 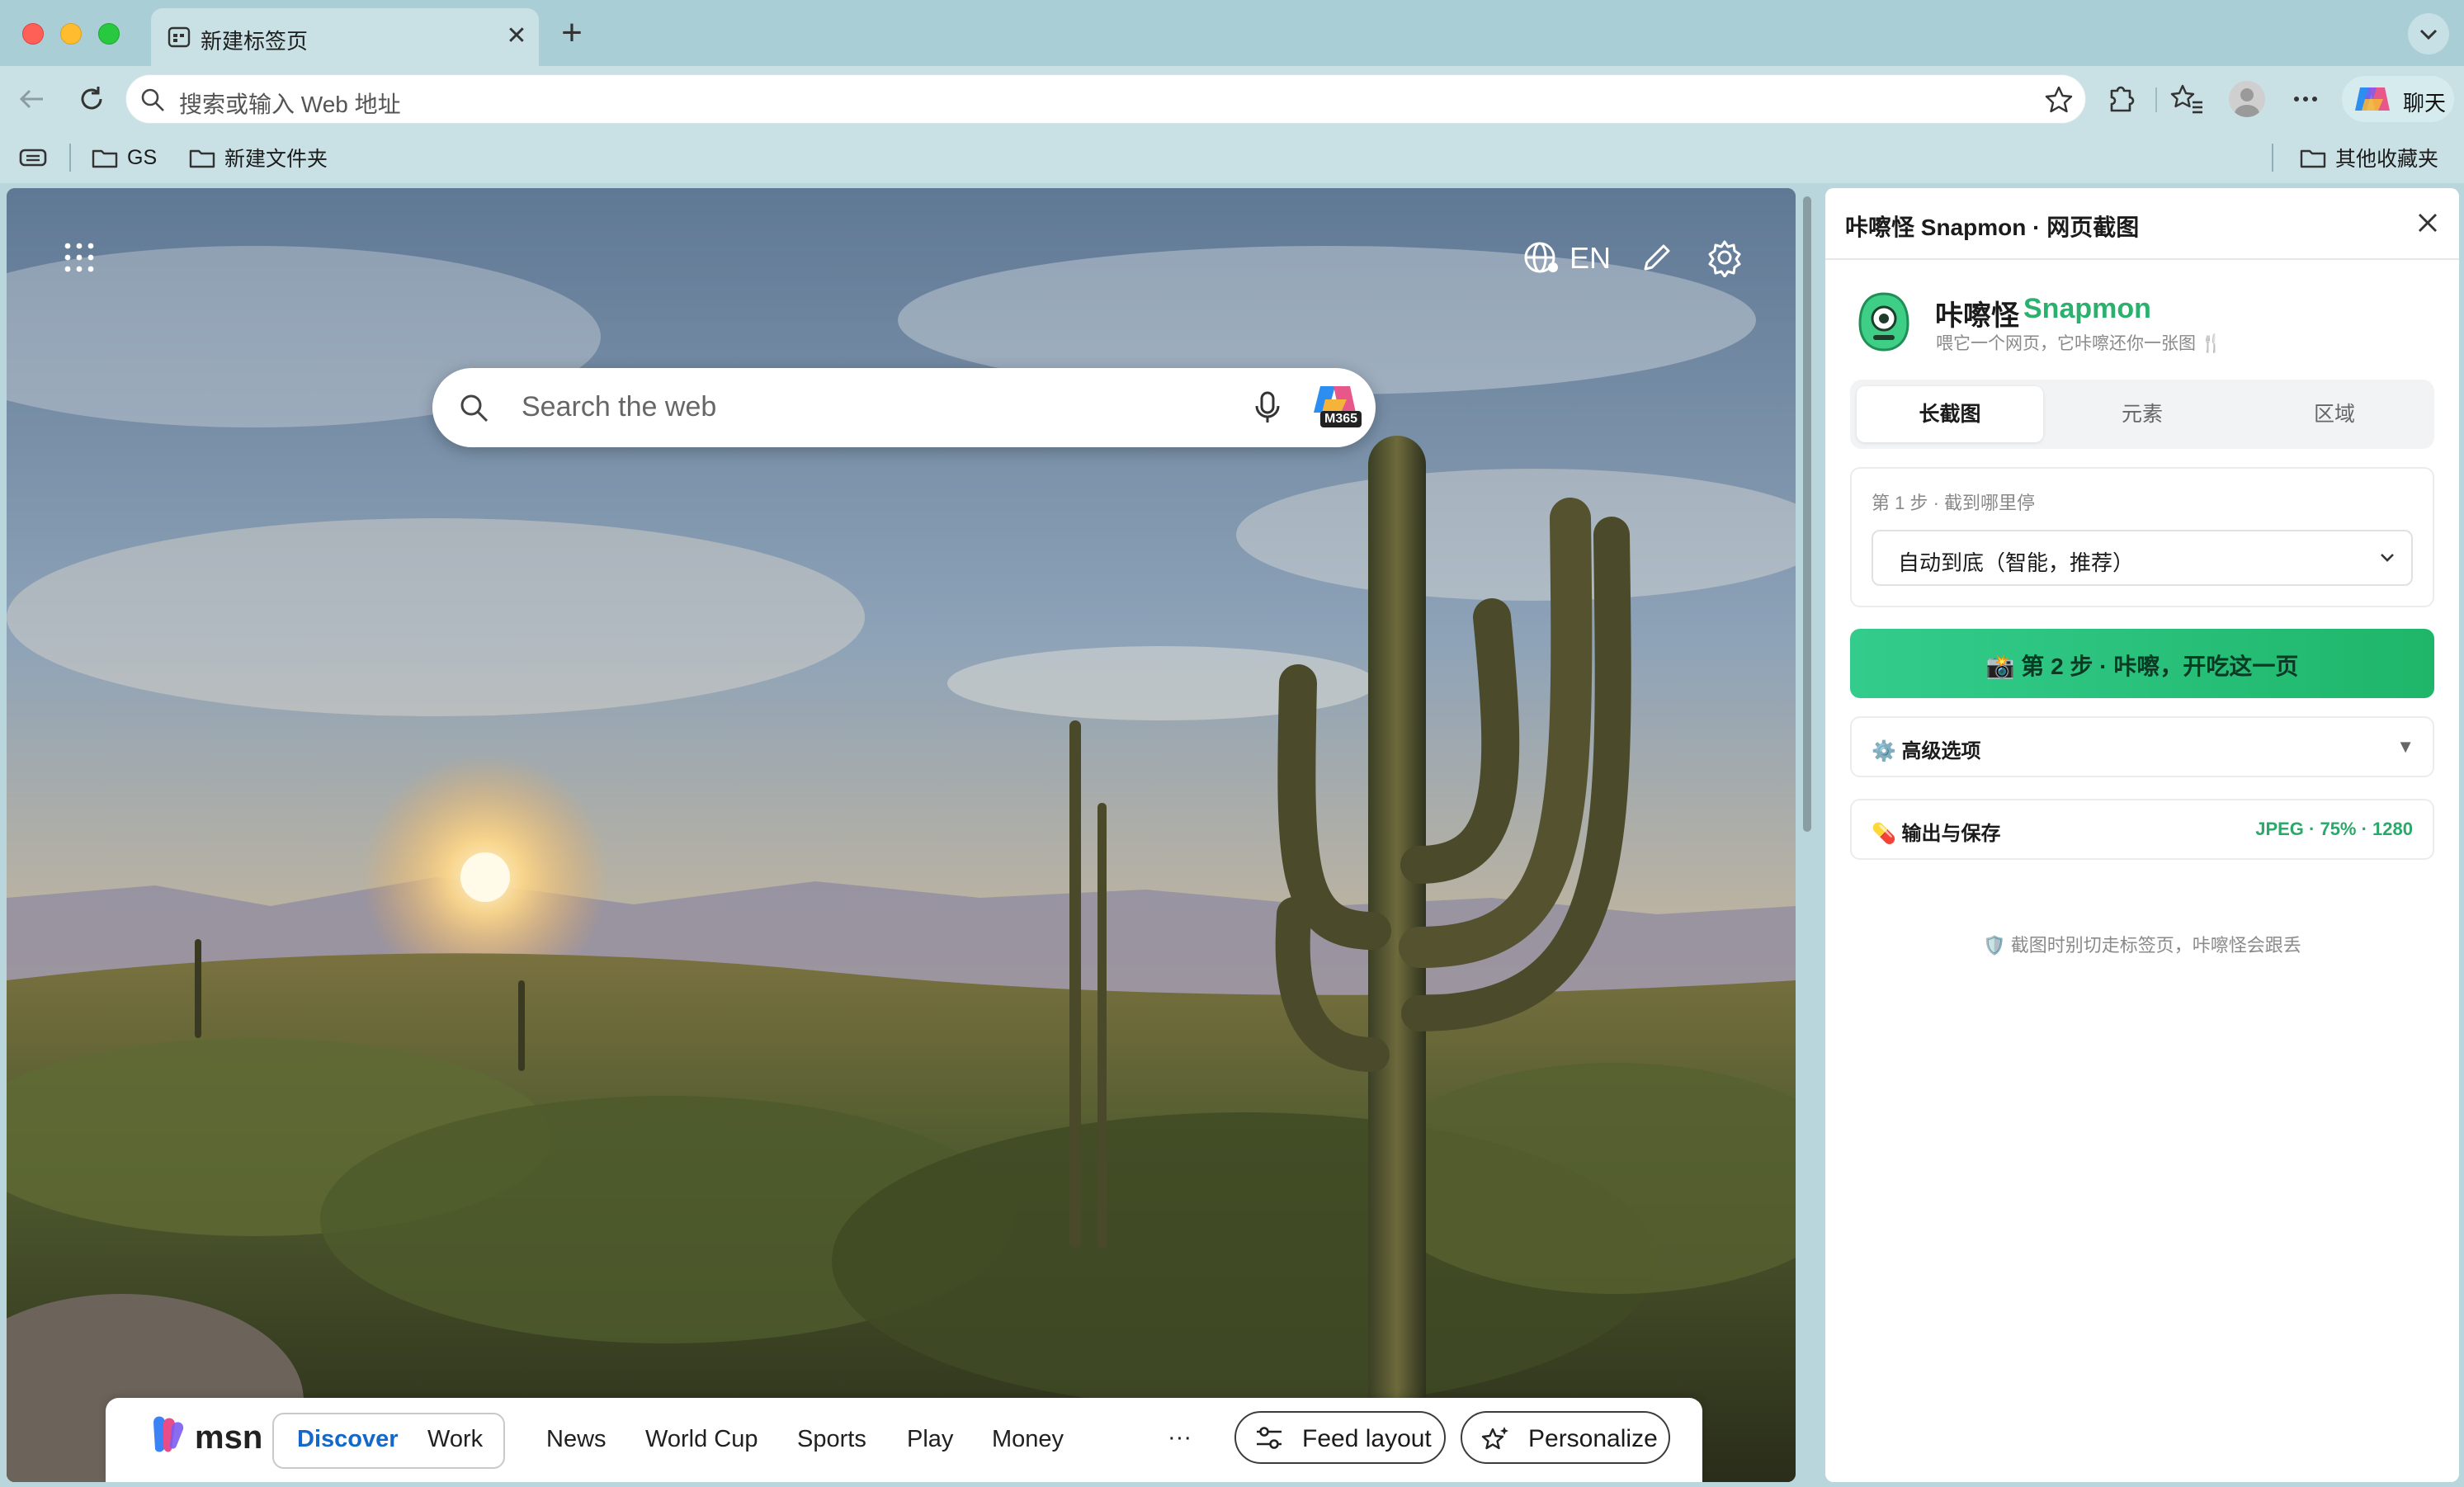 What do you see at coordinates (576, 1439) in the screenshot?
I see `nav-news: News` at bounding box center [576, 1439].